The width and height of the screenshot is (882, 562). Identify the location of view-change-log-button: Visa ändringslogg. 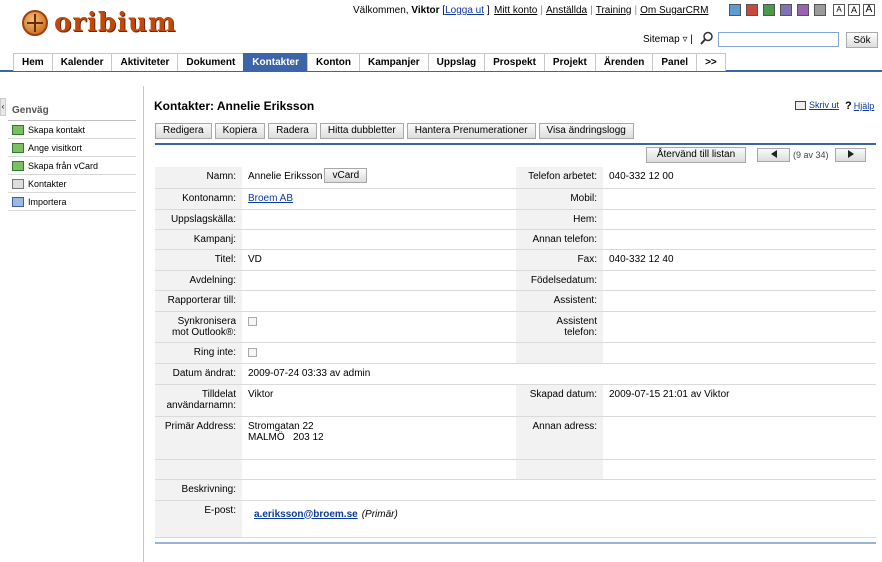
(586, 131).